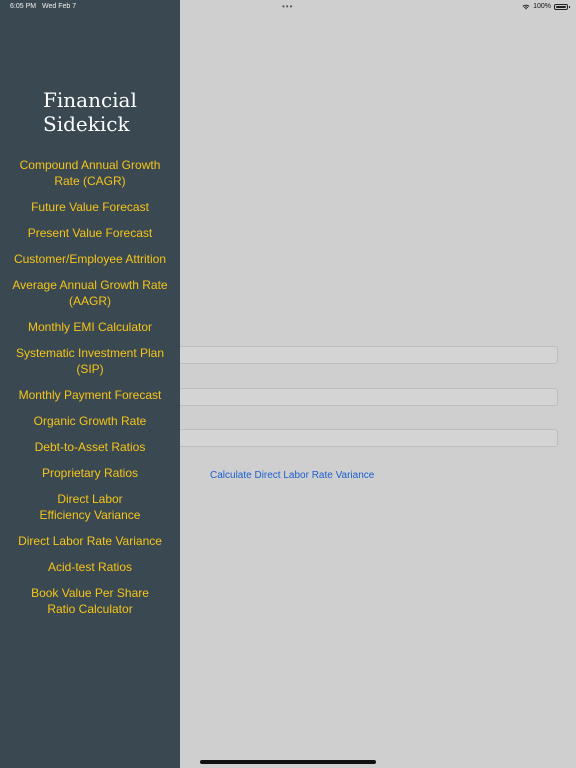  Describe the element at coordinates (90, 207) in the screenshot. I see `sidebar-item-future-value: Future Value Forecast` at that location.